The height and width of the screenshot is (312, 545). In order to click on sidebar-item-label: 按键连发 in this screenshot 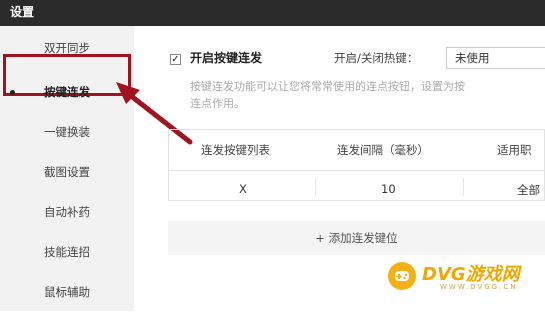, I will do `click(67, 92)`.